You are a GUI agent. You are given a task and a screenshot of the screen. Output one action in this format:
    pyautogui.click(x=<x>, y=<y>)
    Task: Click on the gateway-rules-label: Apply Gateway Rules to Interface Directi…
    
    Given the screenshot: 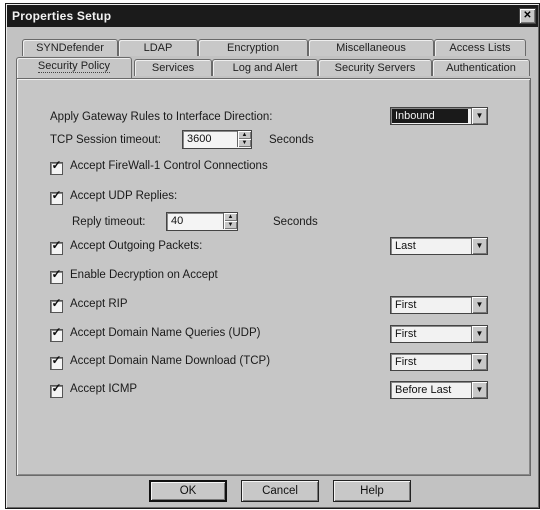 What is the action you would take?
    pyautogui.click(x=161, y=117)
    